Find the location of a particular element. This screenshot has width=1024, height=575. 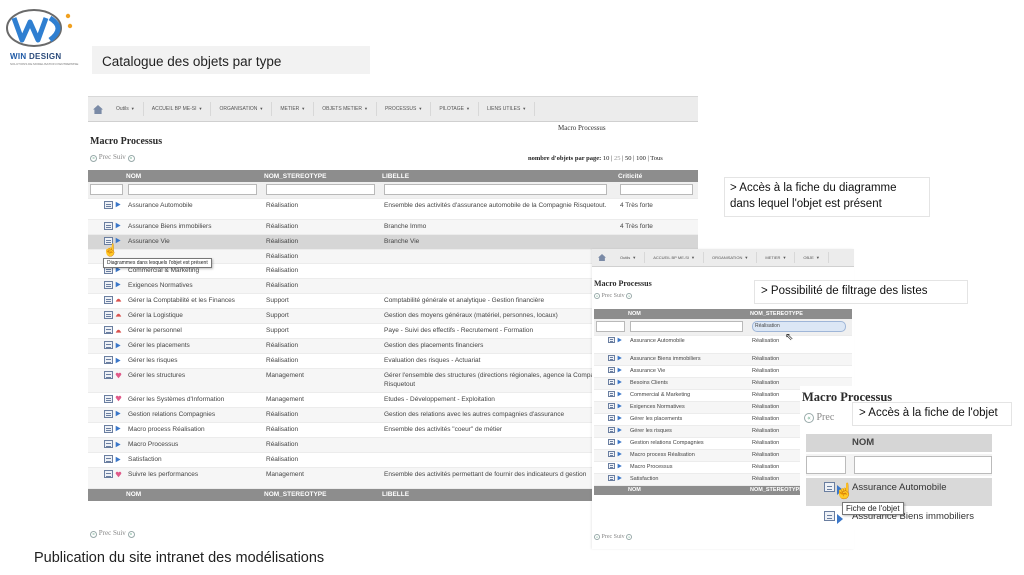

prev-link: Prec is located at coordinates (105, 157).